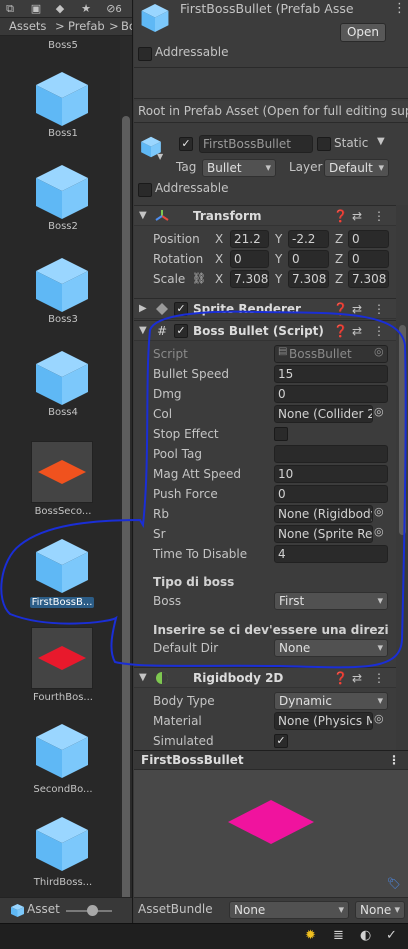 The width and height of the screenshot is (408, 949). I want to click on transform-header: ▼ Transform ❓ ⇄ ⋮, so click(271, 215).